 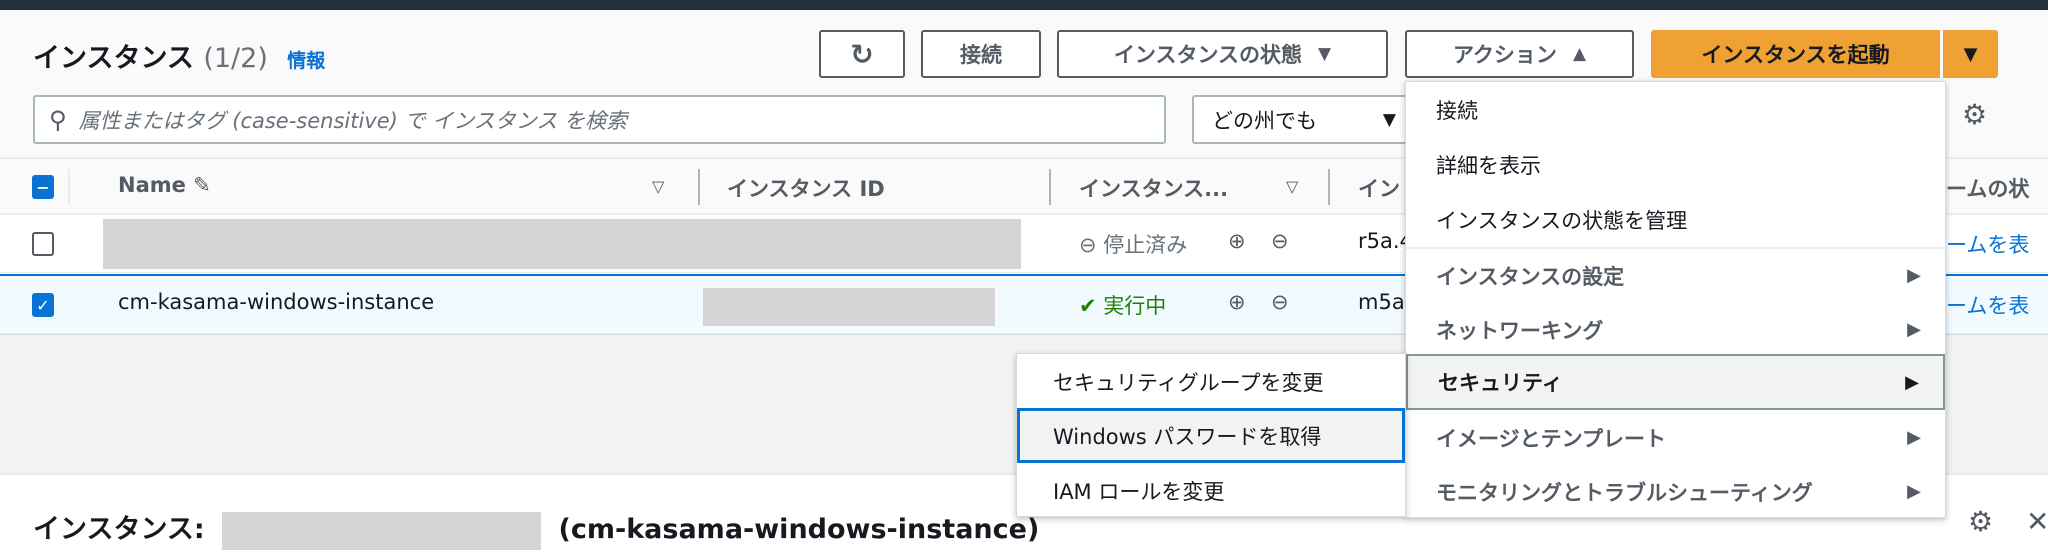 I want to click on details-title: インスタンス: (cm-kasama-windows-instance), so click(x=536, y=528).